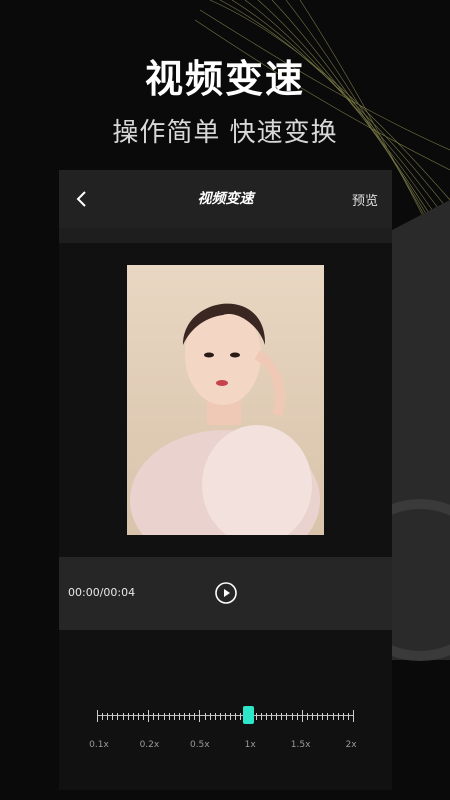 This screenshot has height=800, width=450. What do you see at coordinates (200, 745) in the screenshot?
I see `speed-option: 0.5x` at bounding box center [200, 745].